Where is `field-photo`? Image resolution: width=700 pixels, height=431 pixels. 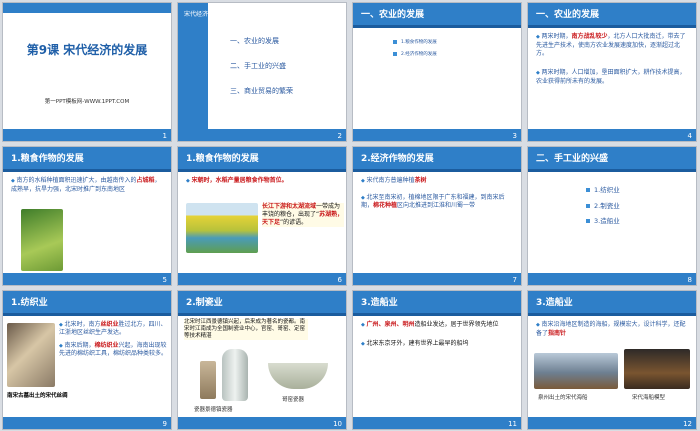
field-photo is located at coordinates (222, 228).